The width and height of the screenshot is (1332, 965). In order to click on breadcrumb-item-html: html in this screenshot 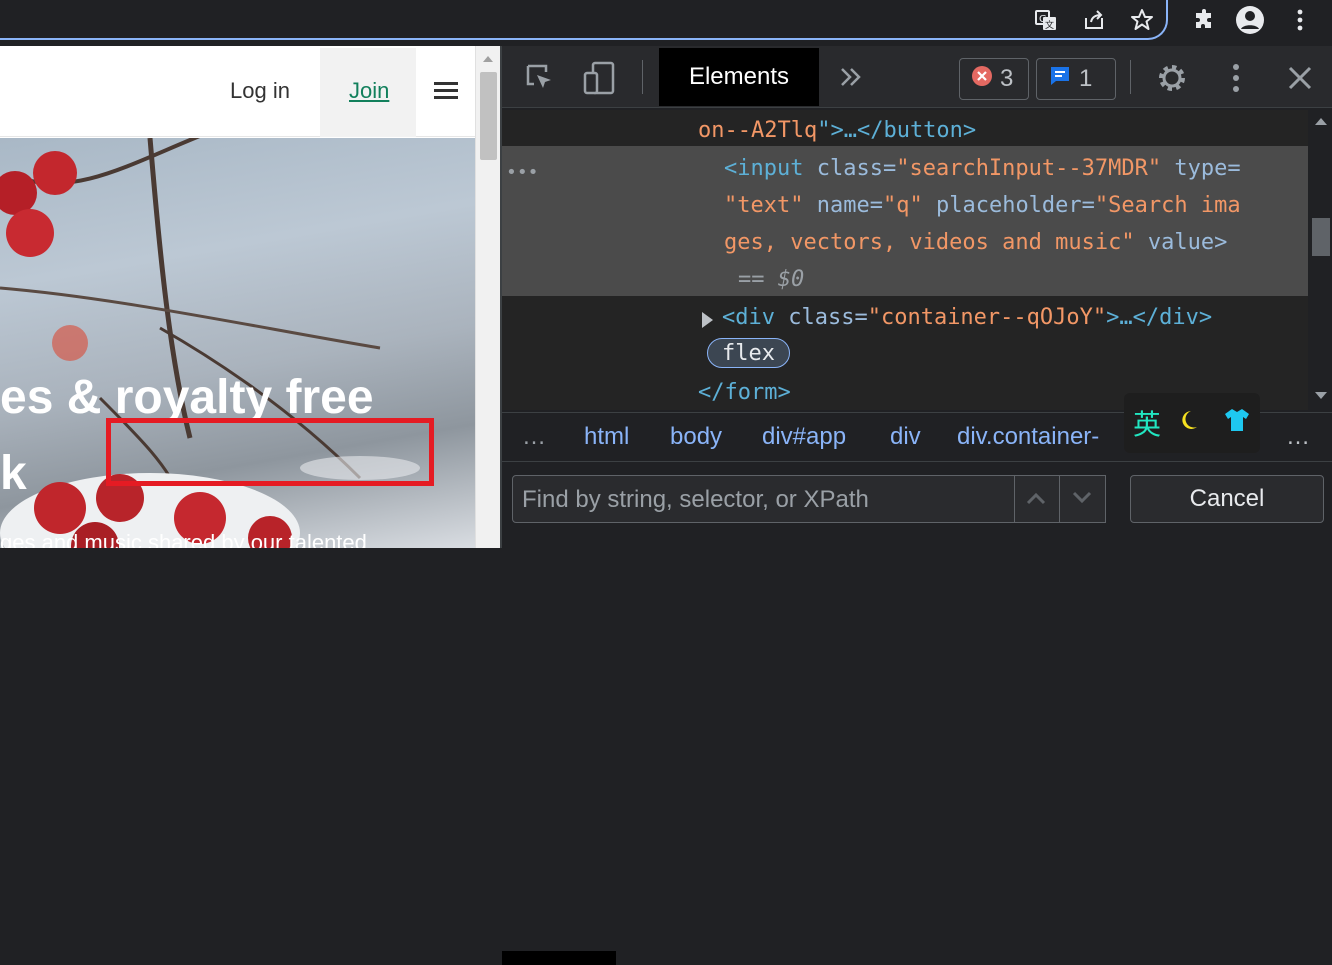, I will do `click(606, 437)`.